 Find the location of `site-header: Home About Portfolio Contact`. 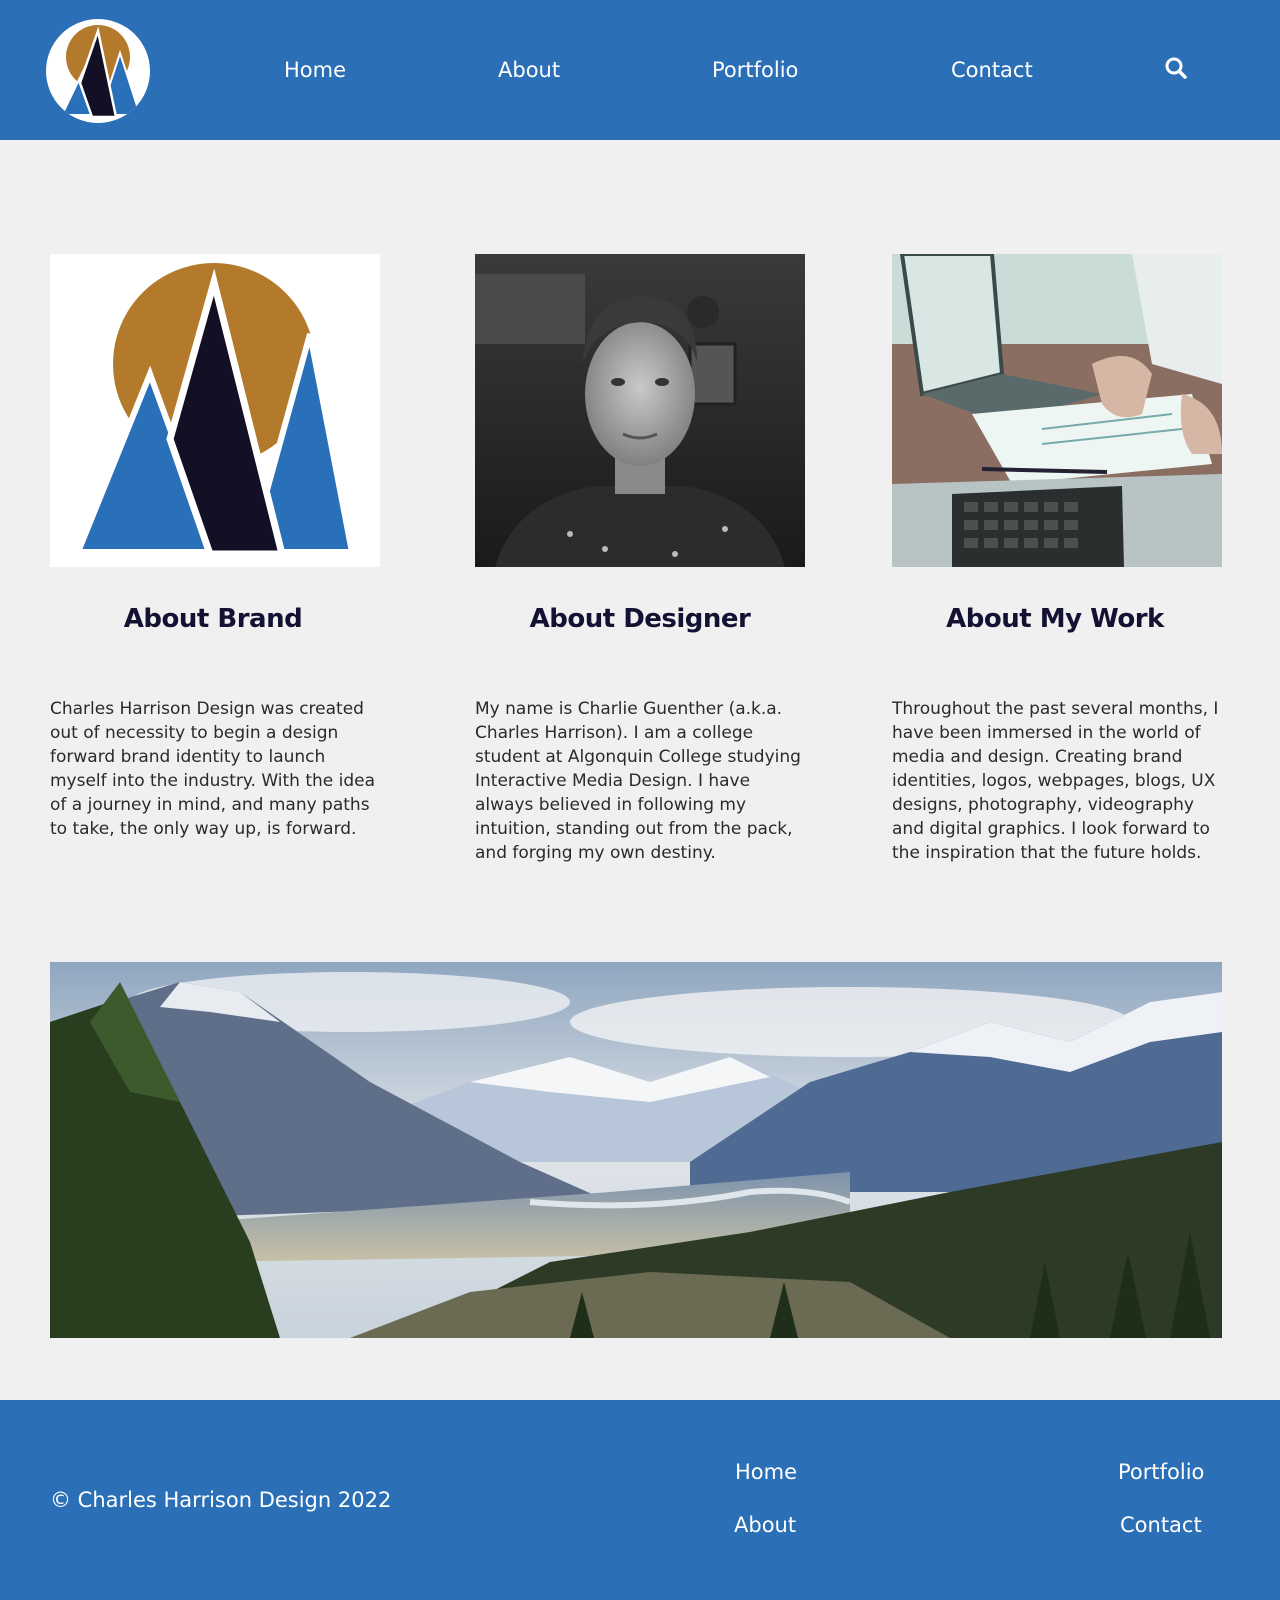

site-header: Home About Portfolio Contact is located at coordinates (640, 70).